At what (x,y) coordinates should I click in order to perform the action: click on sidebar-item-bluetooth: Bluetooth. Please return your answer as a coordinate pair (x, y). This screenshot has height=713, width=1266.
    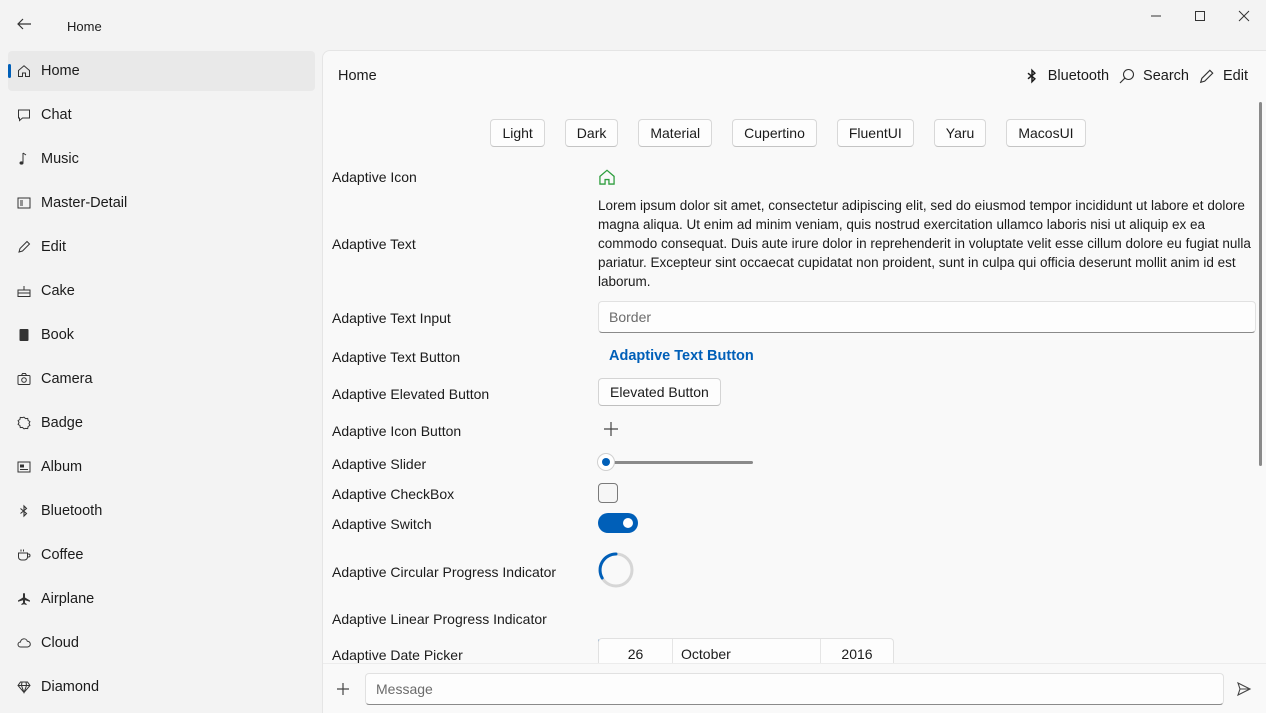
    Looking at the image, I should click on (161, 511).